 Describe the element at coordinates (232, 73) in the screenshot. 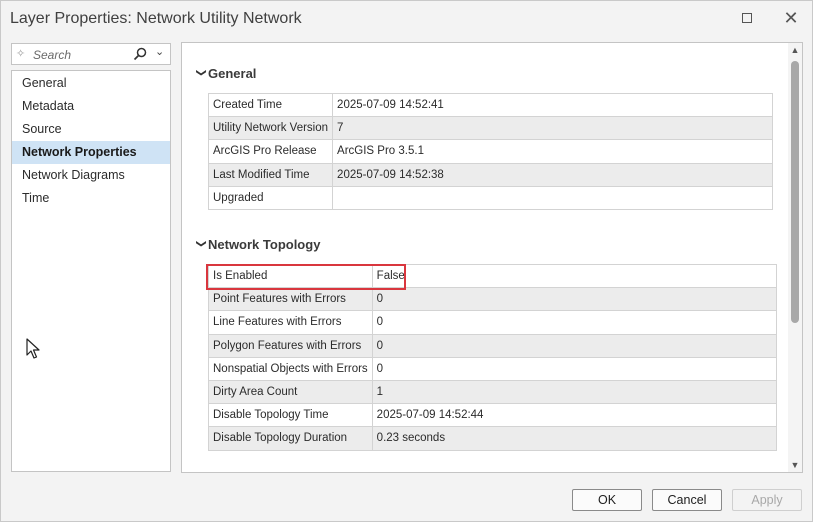

I see `general-section-title: General` at that location.